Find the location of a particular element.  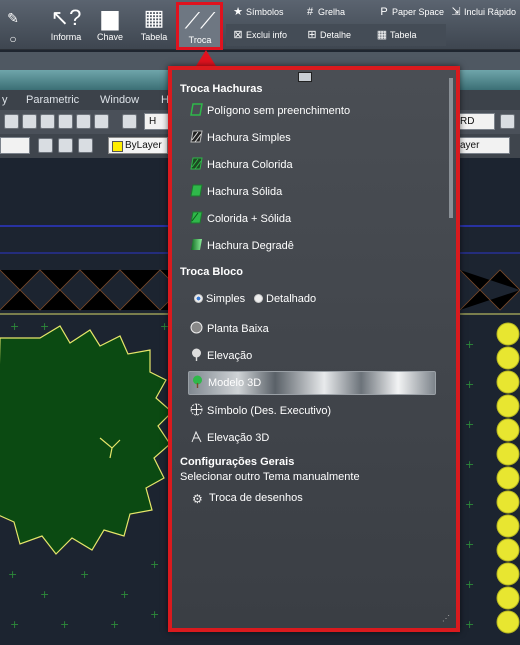

paper-space-icon: P is located at coordinates (384, 12).